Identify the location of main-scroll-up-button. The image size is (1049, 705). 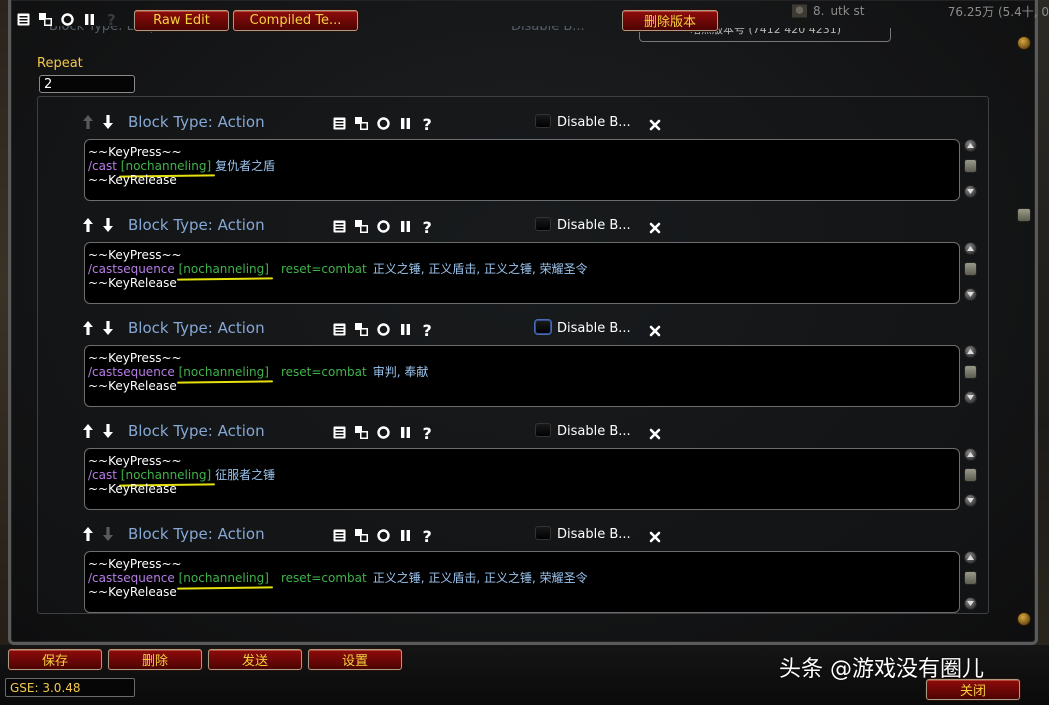
(1024, 43).